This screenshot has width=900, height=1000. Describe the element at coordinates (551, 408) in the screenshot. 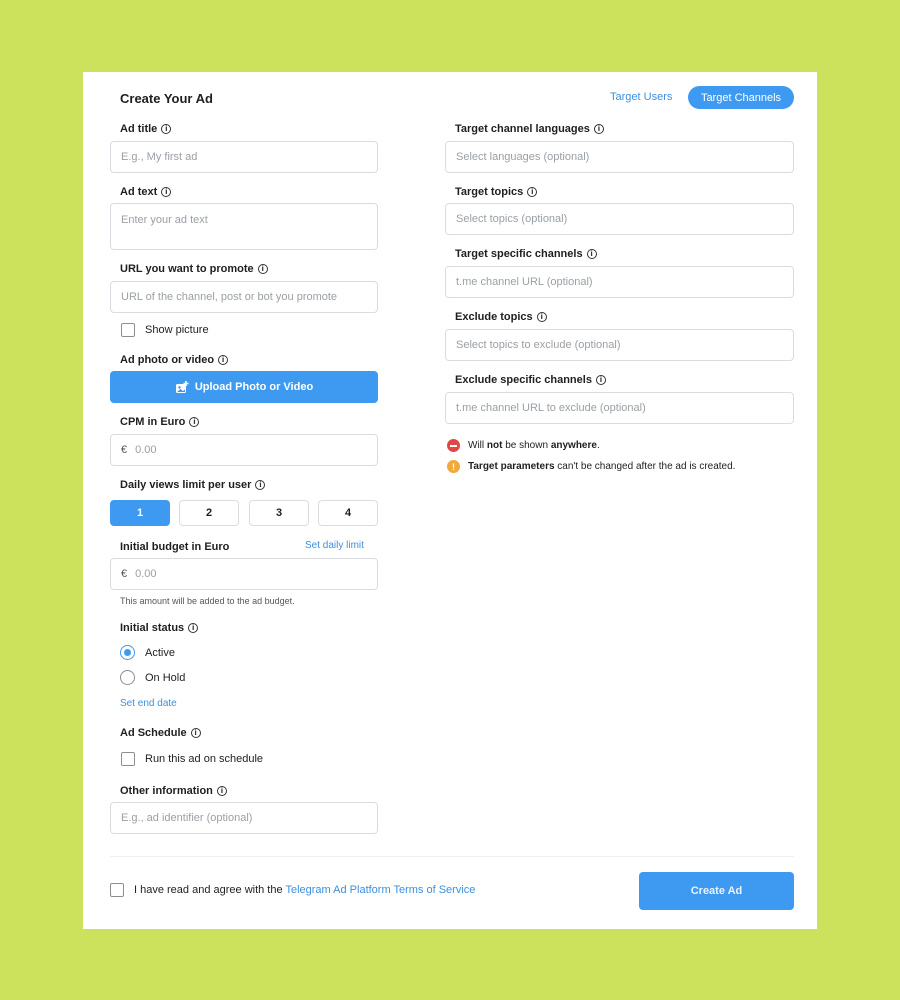

I see `exclude-channels-placeholder: t.me channel URL to exclude (optional)` at that location.